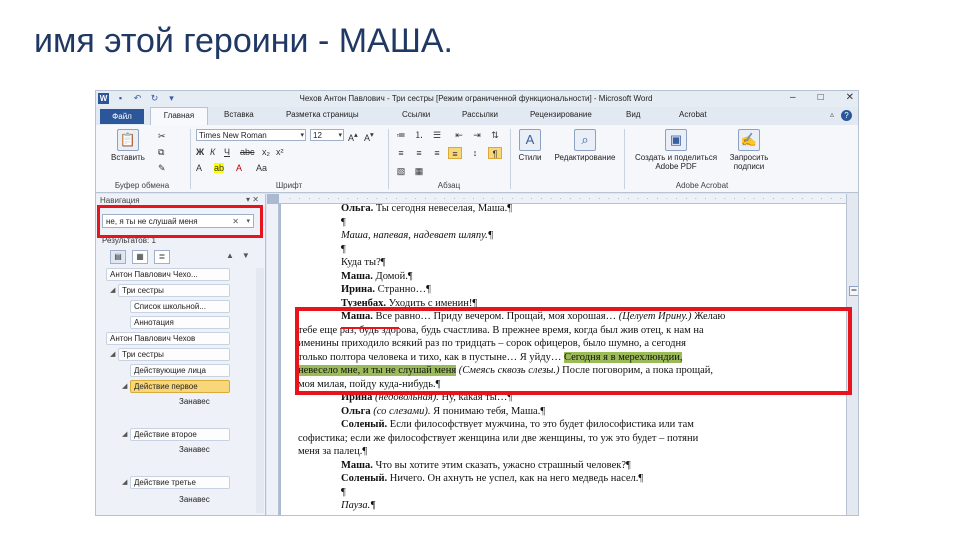 This screenshot has height=540, width=960. I want to click on tree-item-selected: Действие первое, so click(180, 386).